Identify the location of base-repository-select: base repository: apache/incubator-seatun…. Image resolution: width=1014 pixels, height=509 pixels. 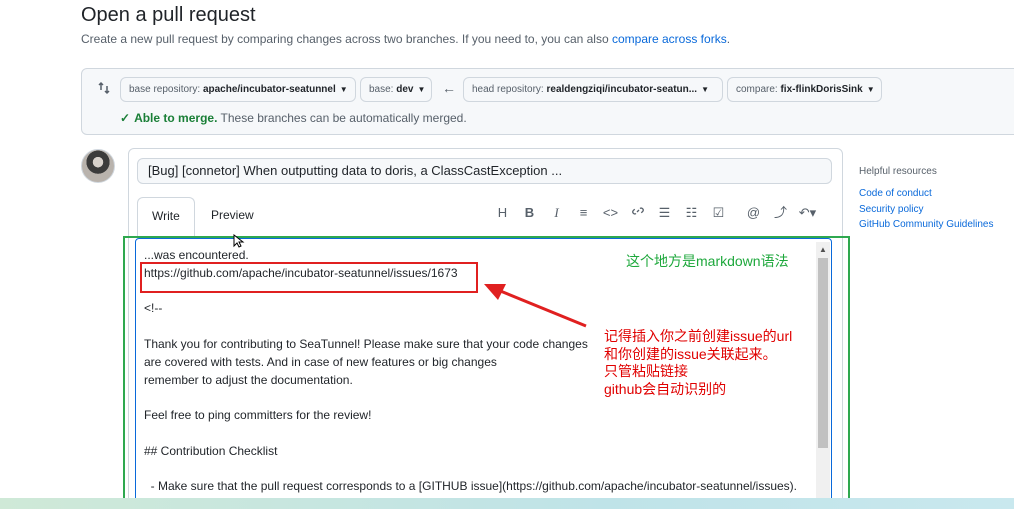
(238, 89).